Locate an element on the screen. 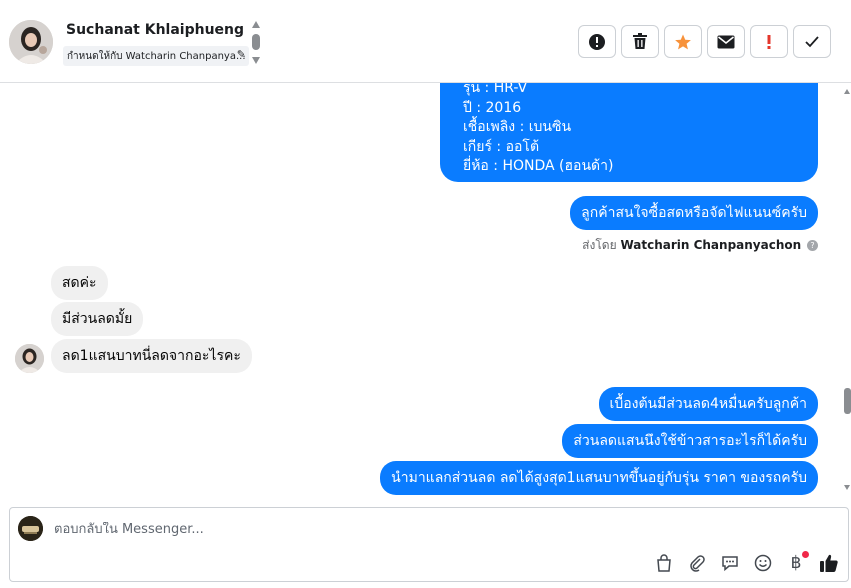 The height and width of the screenshot is (588, 851). star-icon is located at coordinates (683, 41).